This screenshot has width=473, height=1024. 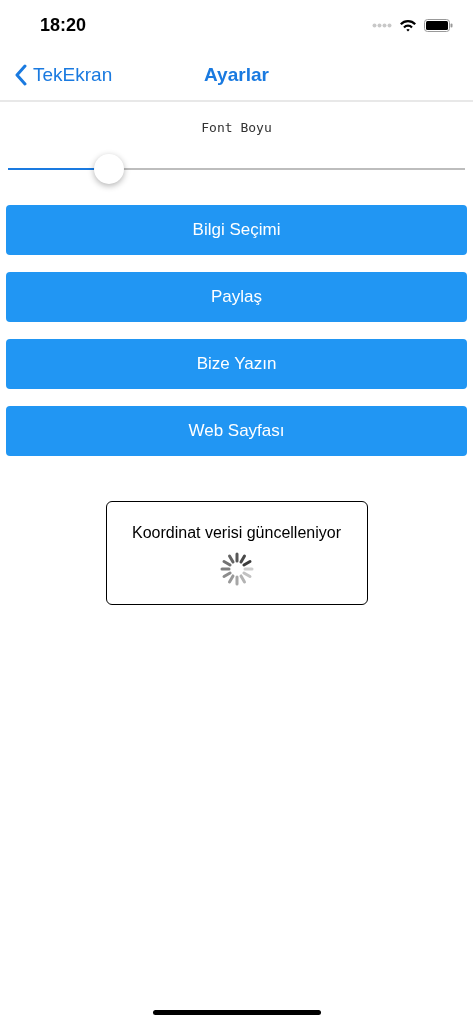 I want to click on back-button: TekEkran, so click(x=56, y=75).